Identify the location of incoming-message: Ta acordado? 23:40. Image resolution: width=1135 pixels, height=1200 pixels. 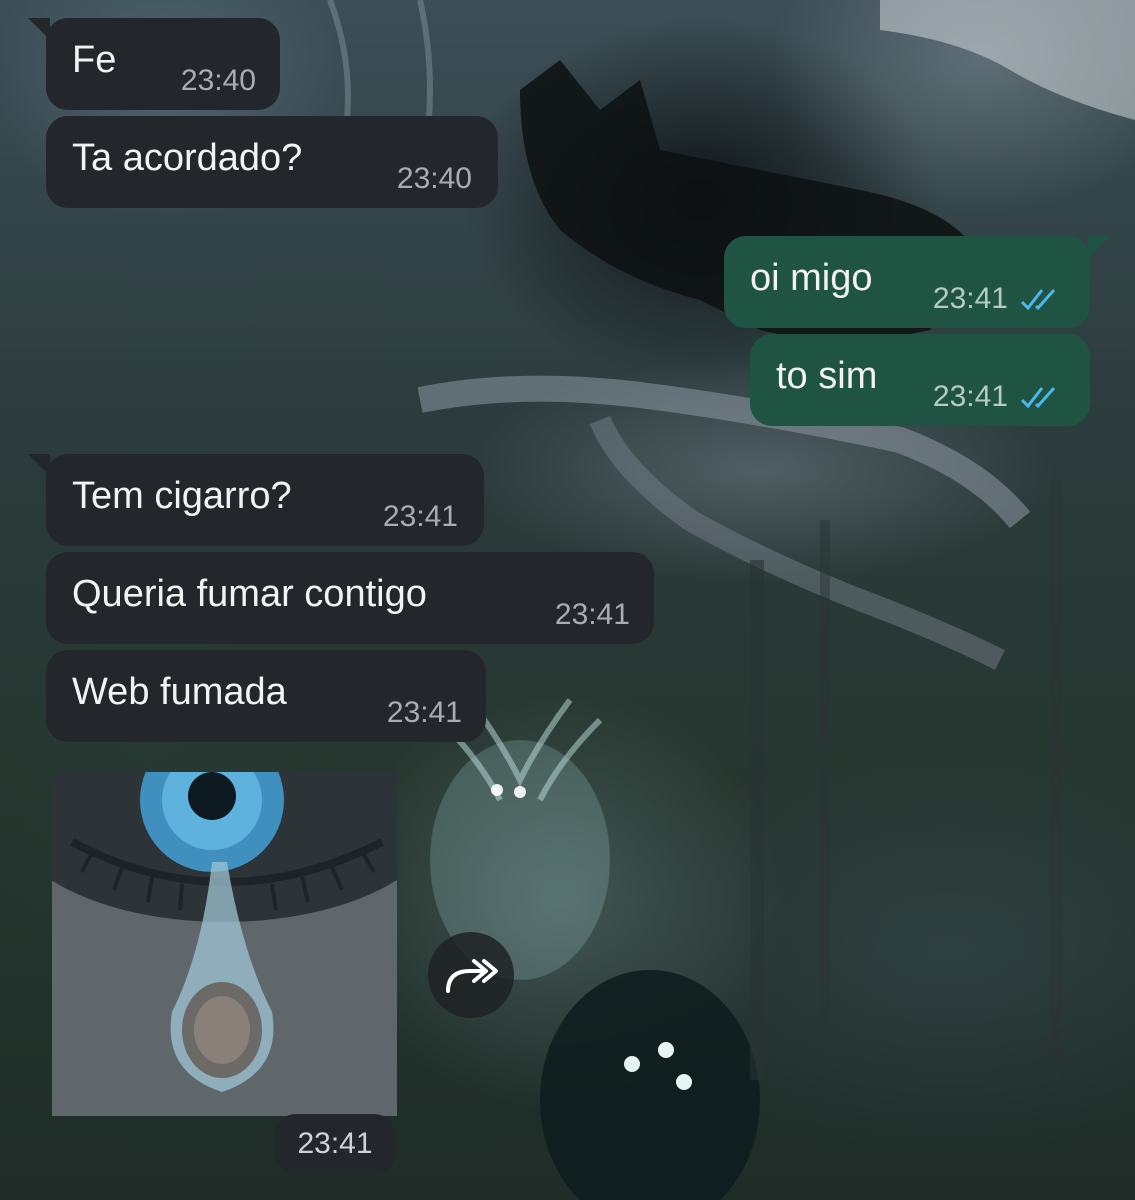
(272, 162).